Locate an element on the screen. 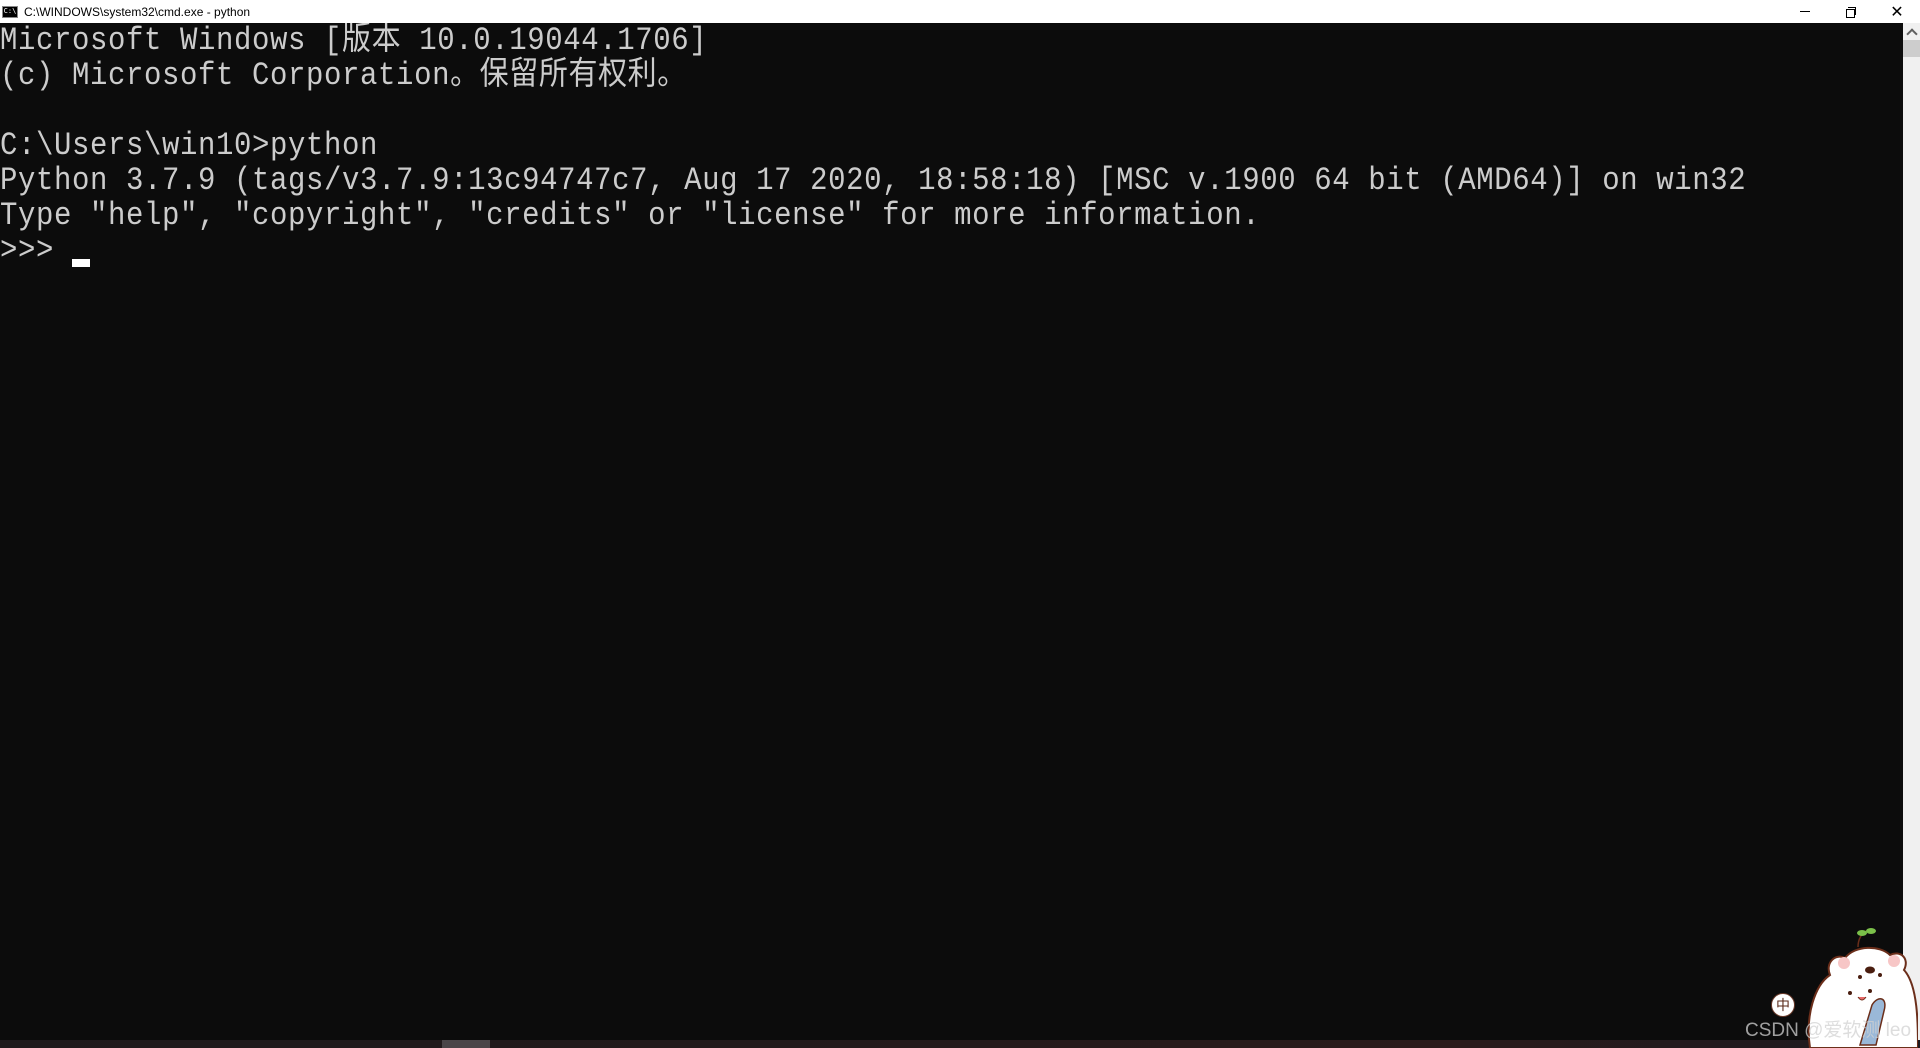 Image resolution: width=1920 pixels, height=1048 pixels. chevron-up-icon is located at coordinates (1911, 33).